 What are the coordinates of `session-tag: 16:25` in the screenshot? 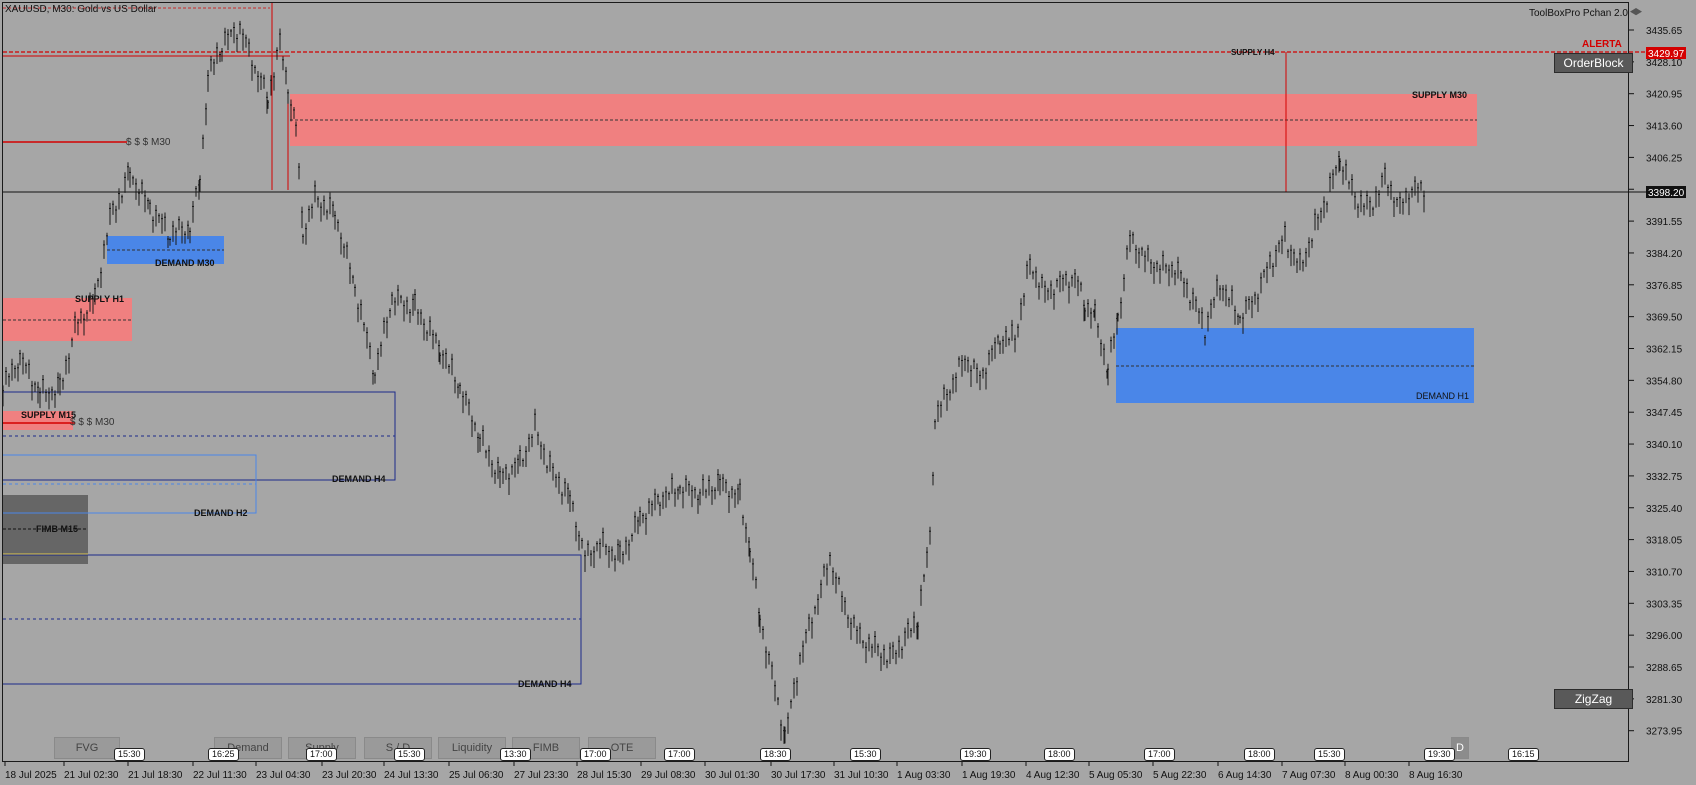 It's located at (223, 754).